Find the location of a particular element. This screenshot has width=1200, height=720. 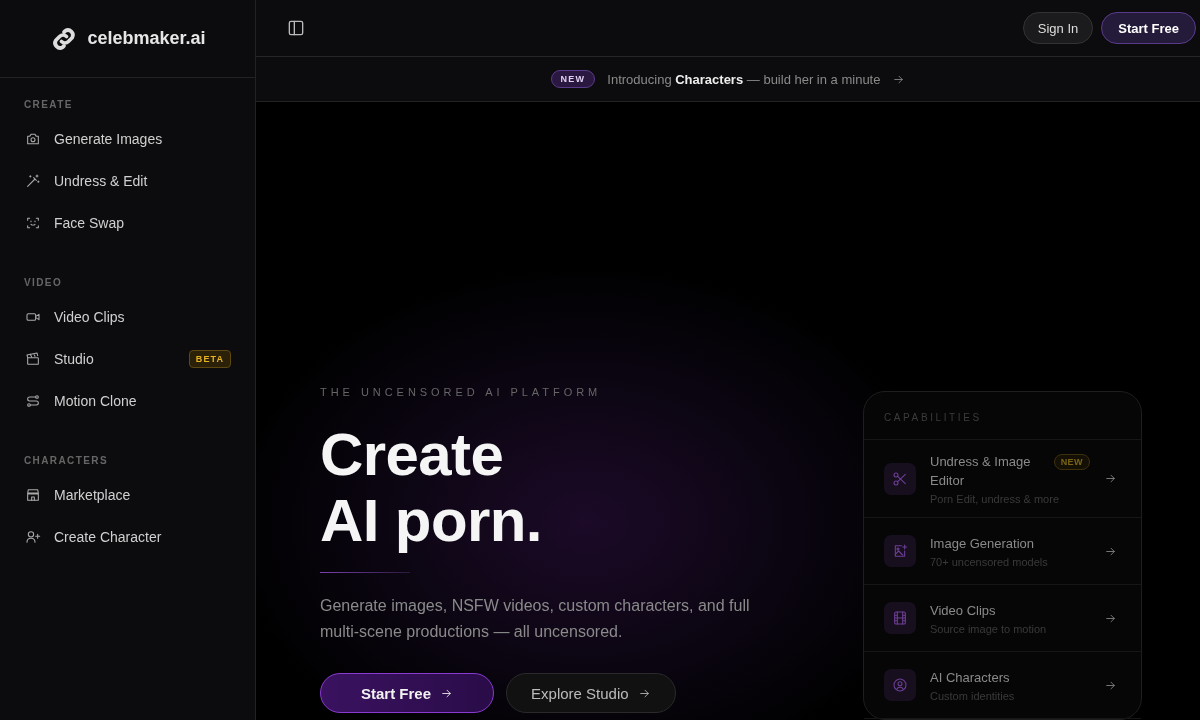

user-plus-icon is located at coordinates (33, 537).